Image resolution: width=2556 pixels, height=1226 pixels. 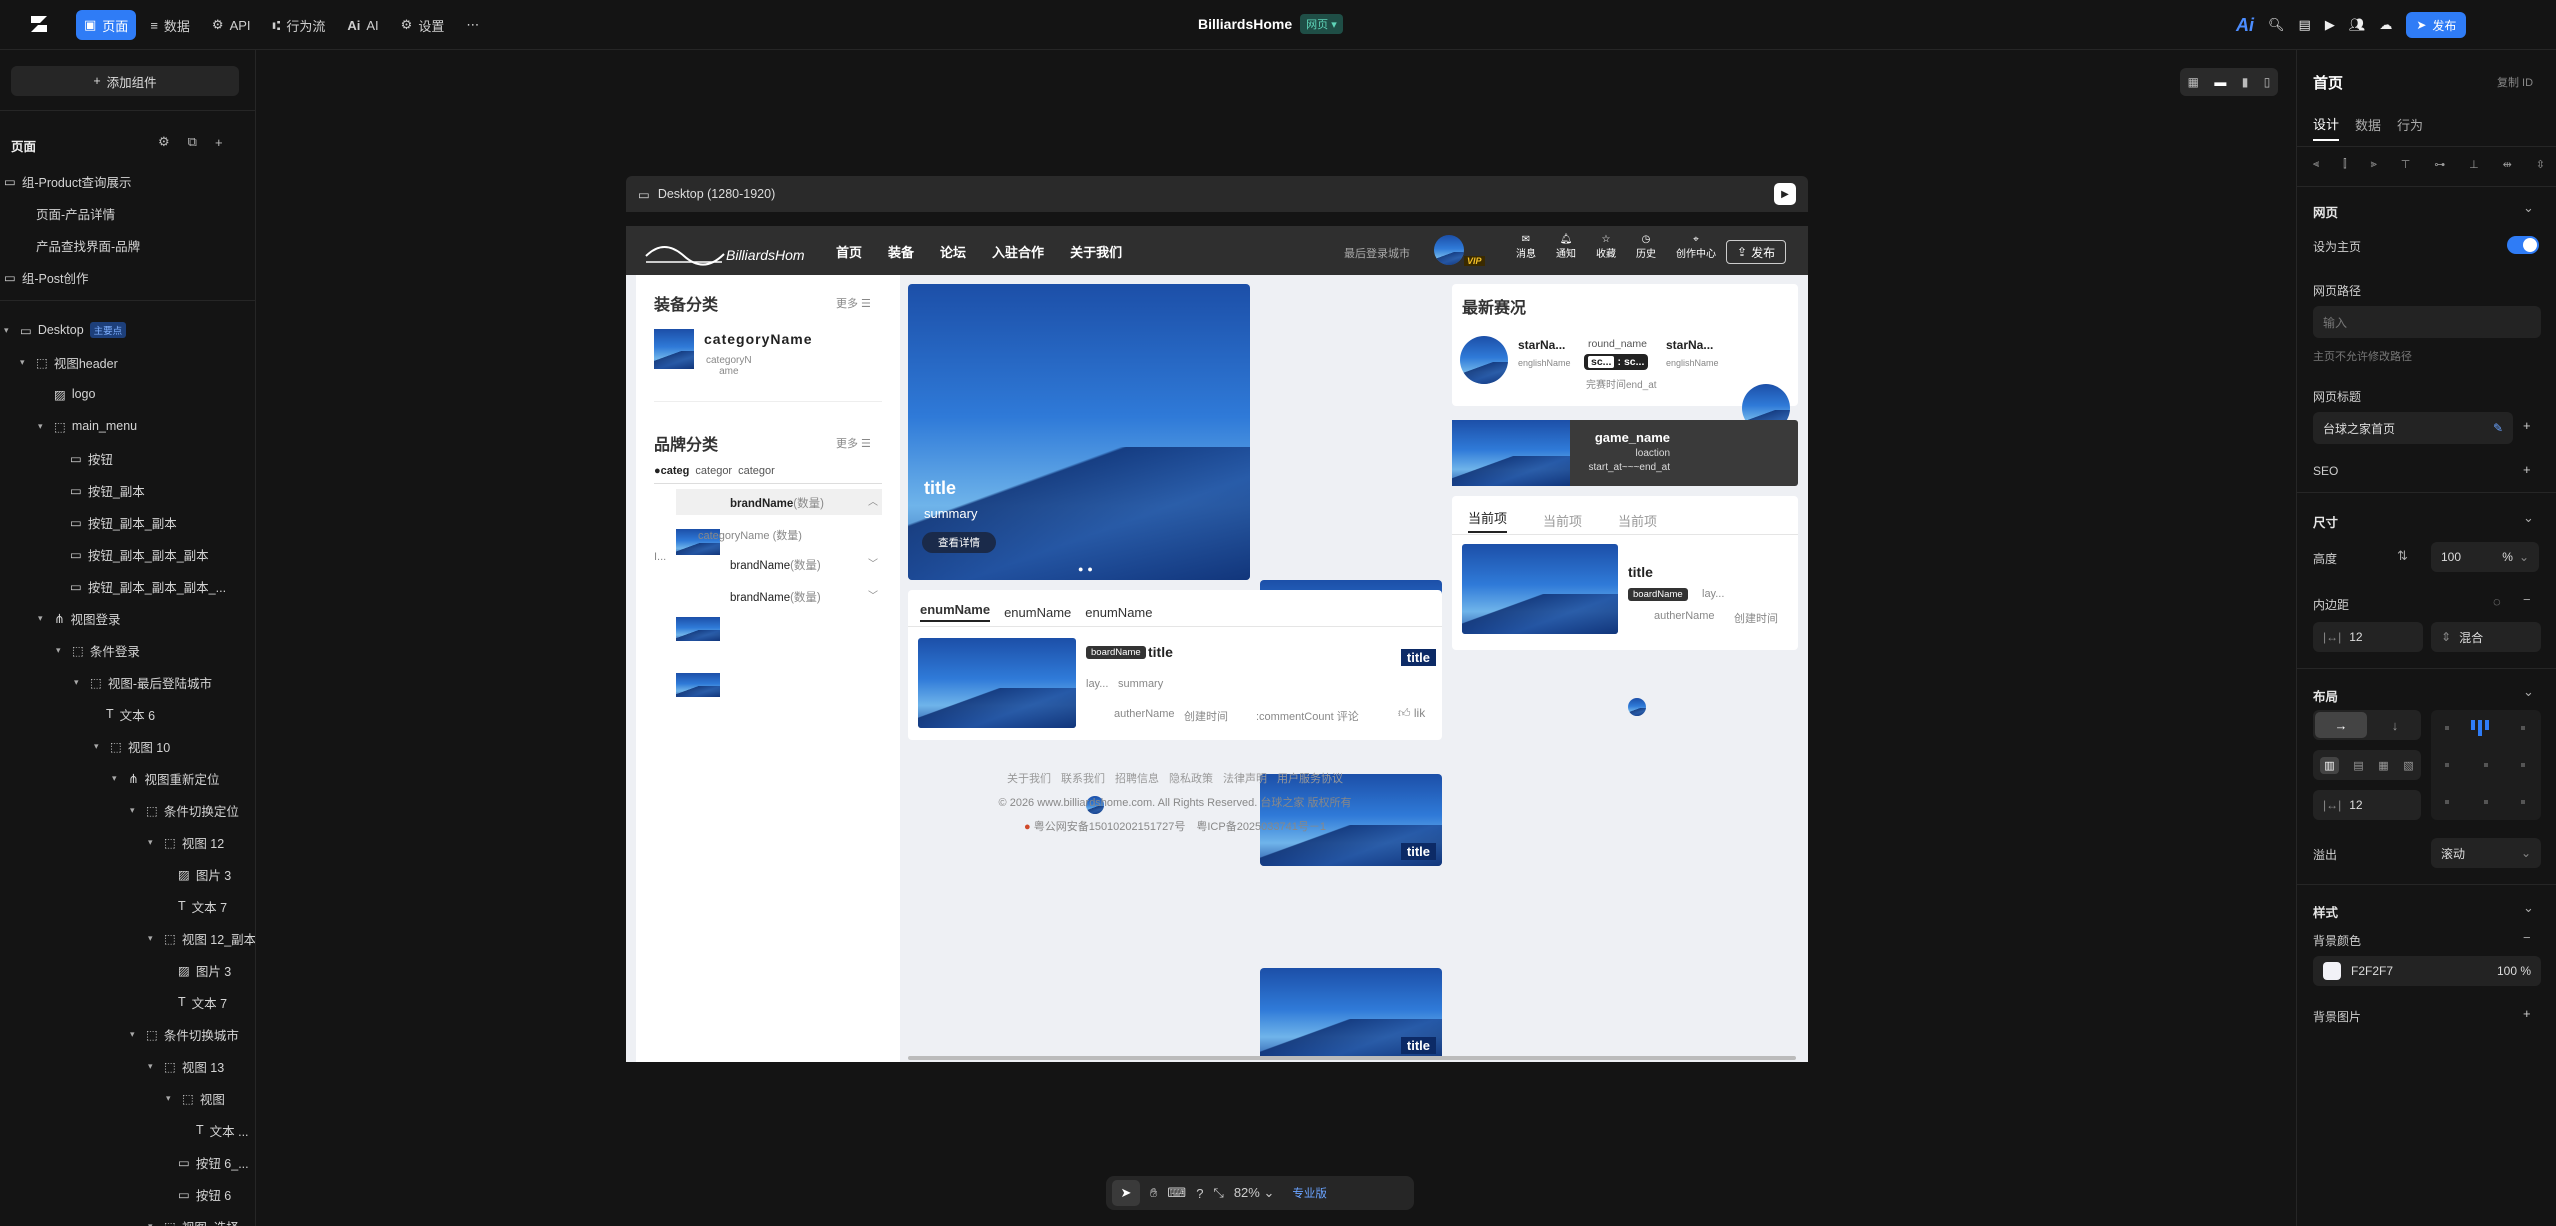 What do you see at coordinates (2486, 765) in the screenshot?
I see `alignment-grid` at bounding box center [2486, 765].